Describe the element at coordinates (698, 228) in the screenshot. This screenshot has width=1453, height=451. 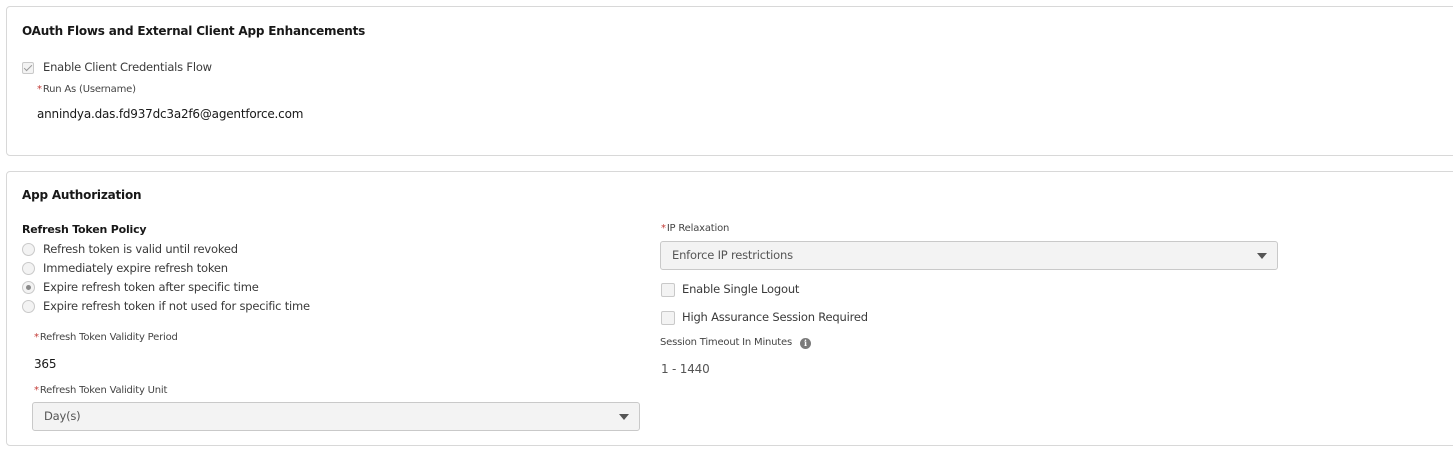
I see `ip-relaxation-label-text: IP Relaxation` at that location.